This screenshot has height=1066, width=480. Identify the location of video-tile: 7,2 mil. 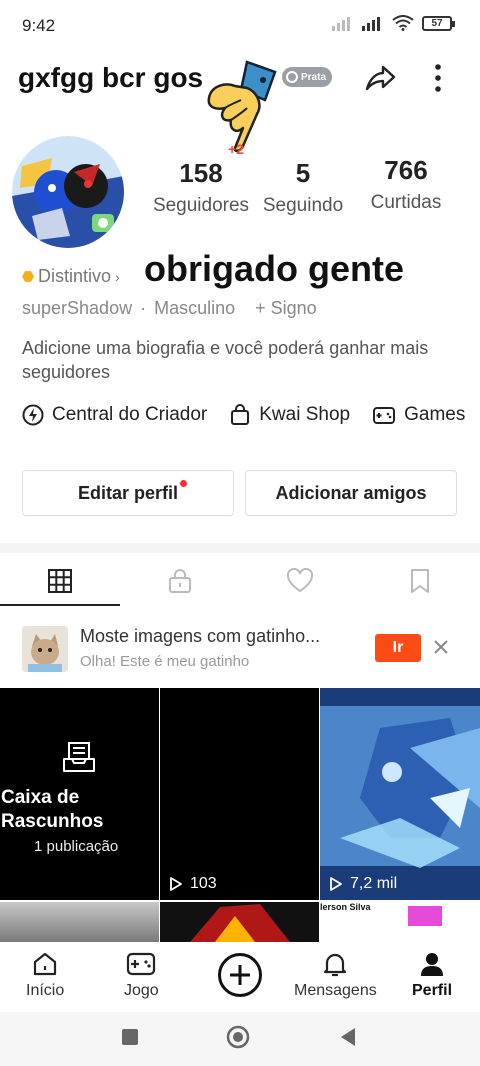
(400, 794).